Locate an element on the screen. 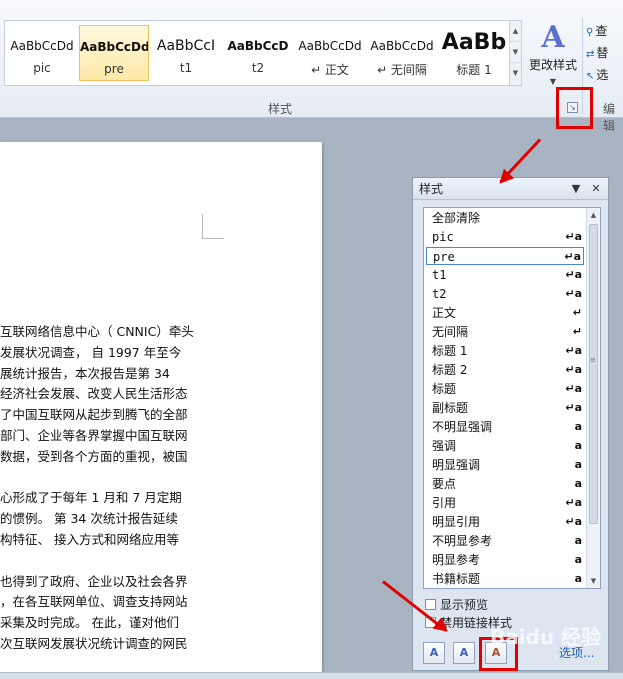 Image resolution: width=623 pixels, height=679 pixels. style-list-item: t2 ↵a is located at coordinates (505, 294).